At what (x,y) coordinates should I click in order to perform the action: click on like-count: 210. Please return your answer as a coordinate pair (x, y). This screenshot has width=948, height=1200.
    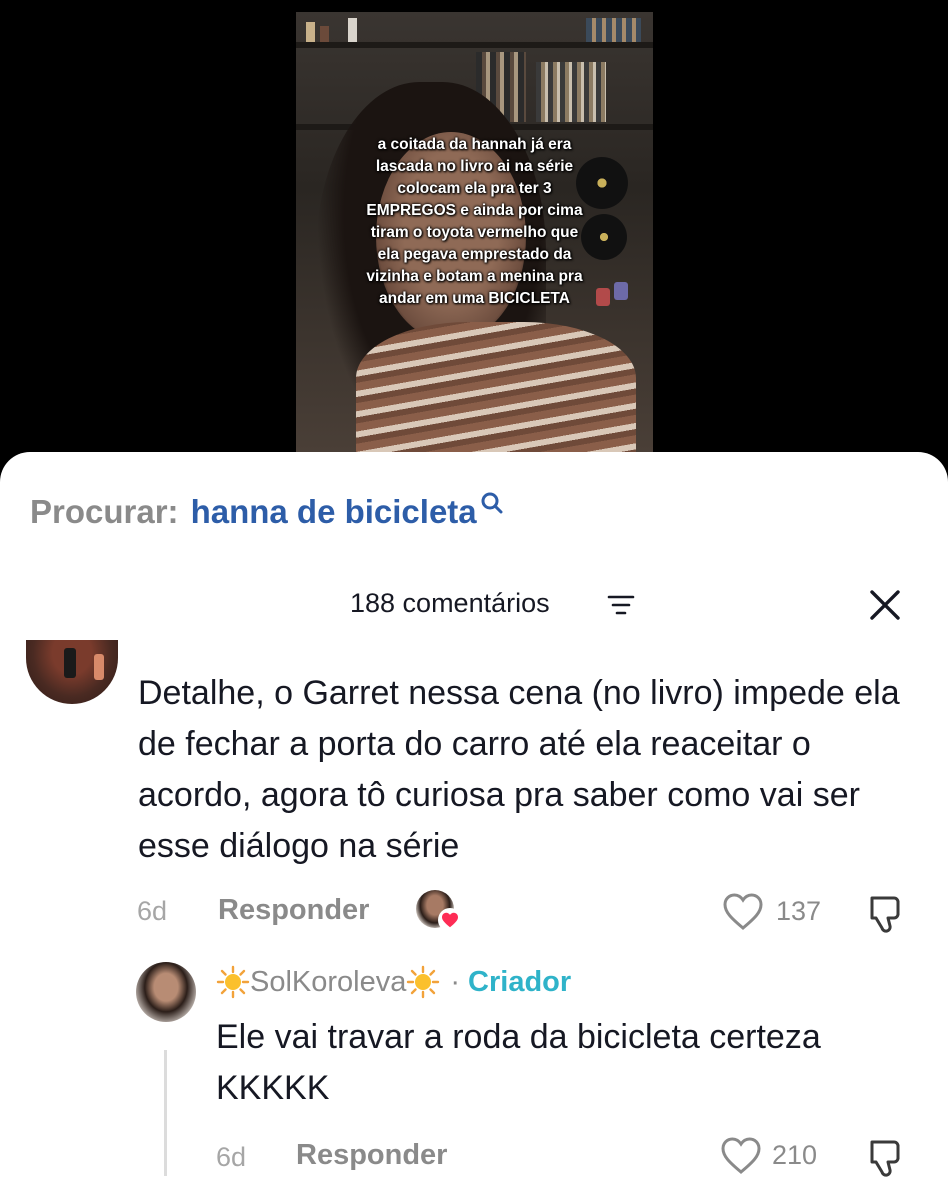
    Looking at the image, I should click on (795, 1155).